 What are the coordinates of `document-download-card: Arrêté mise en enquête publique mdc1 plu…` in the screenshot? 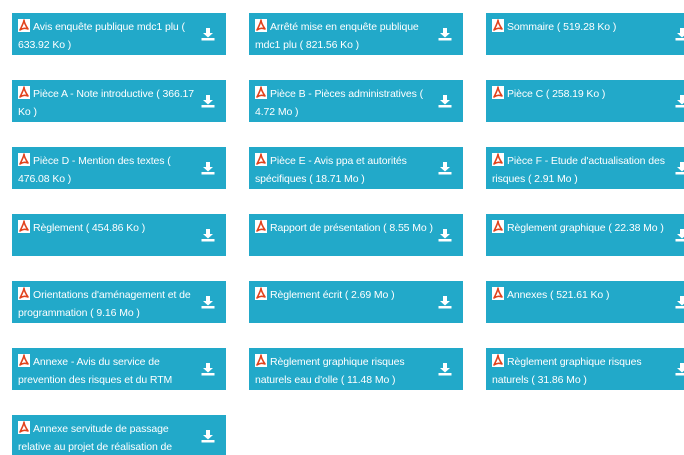 It's located at (356, 34).